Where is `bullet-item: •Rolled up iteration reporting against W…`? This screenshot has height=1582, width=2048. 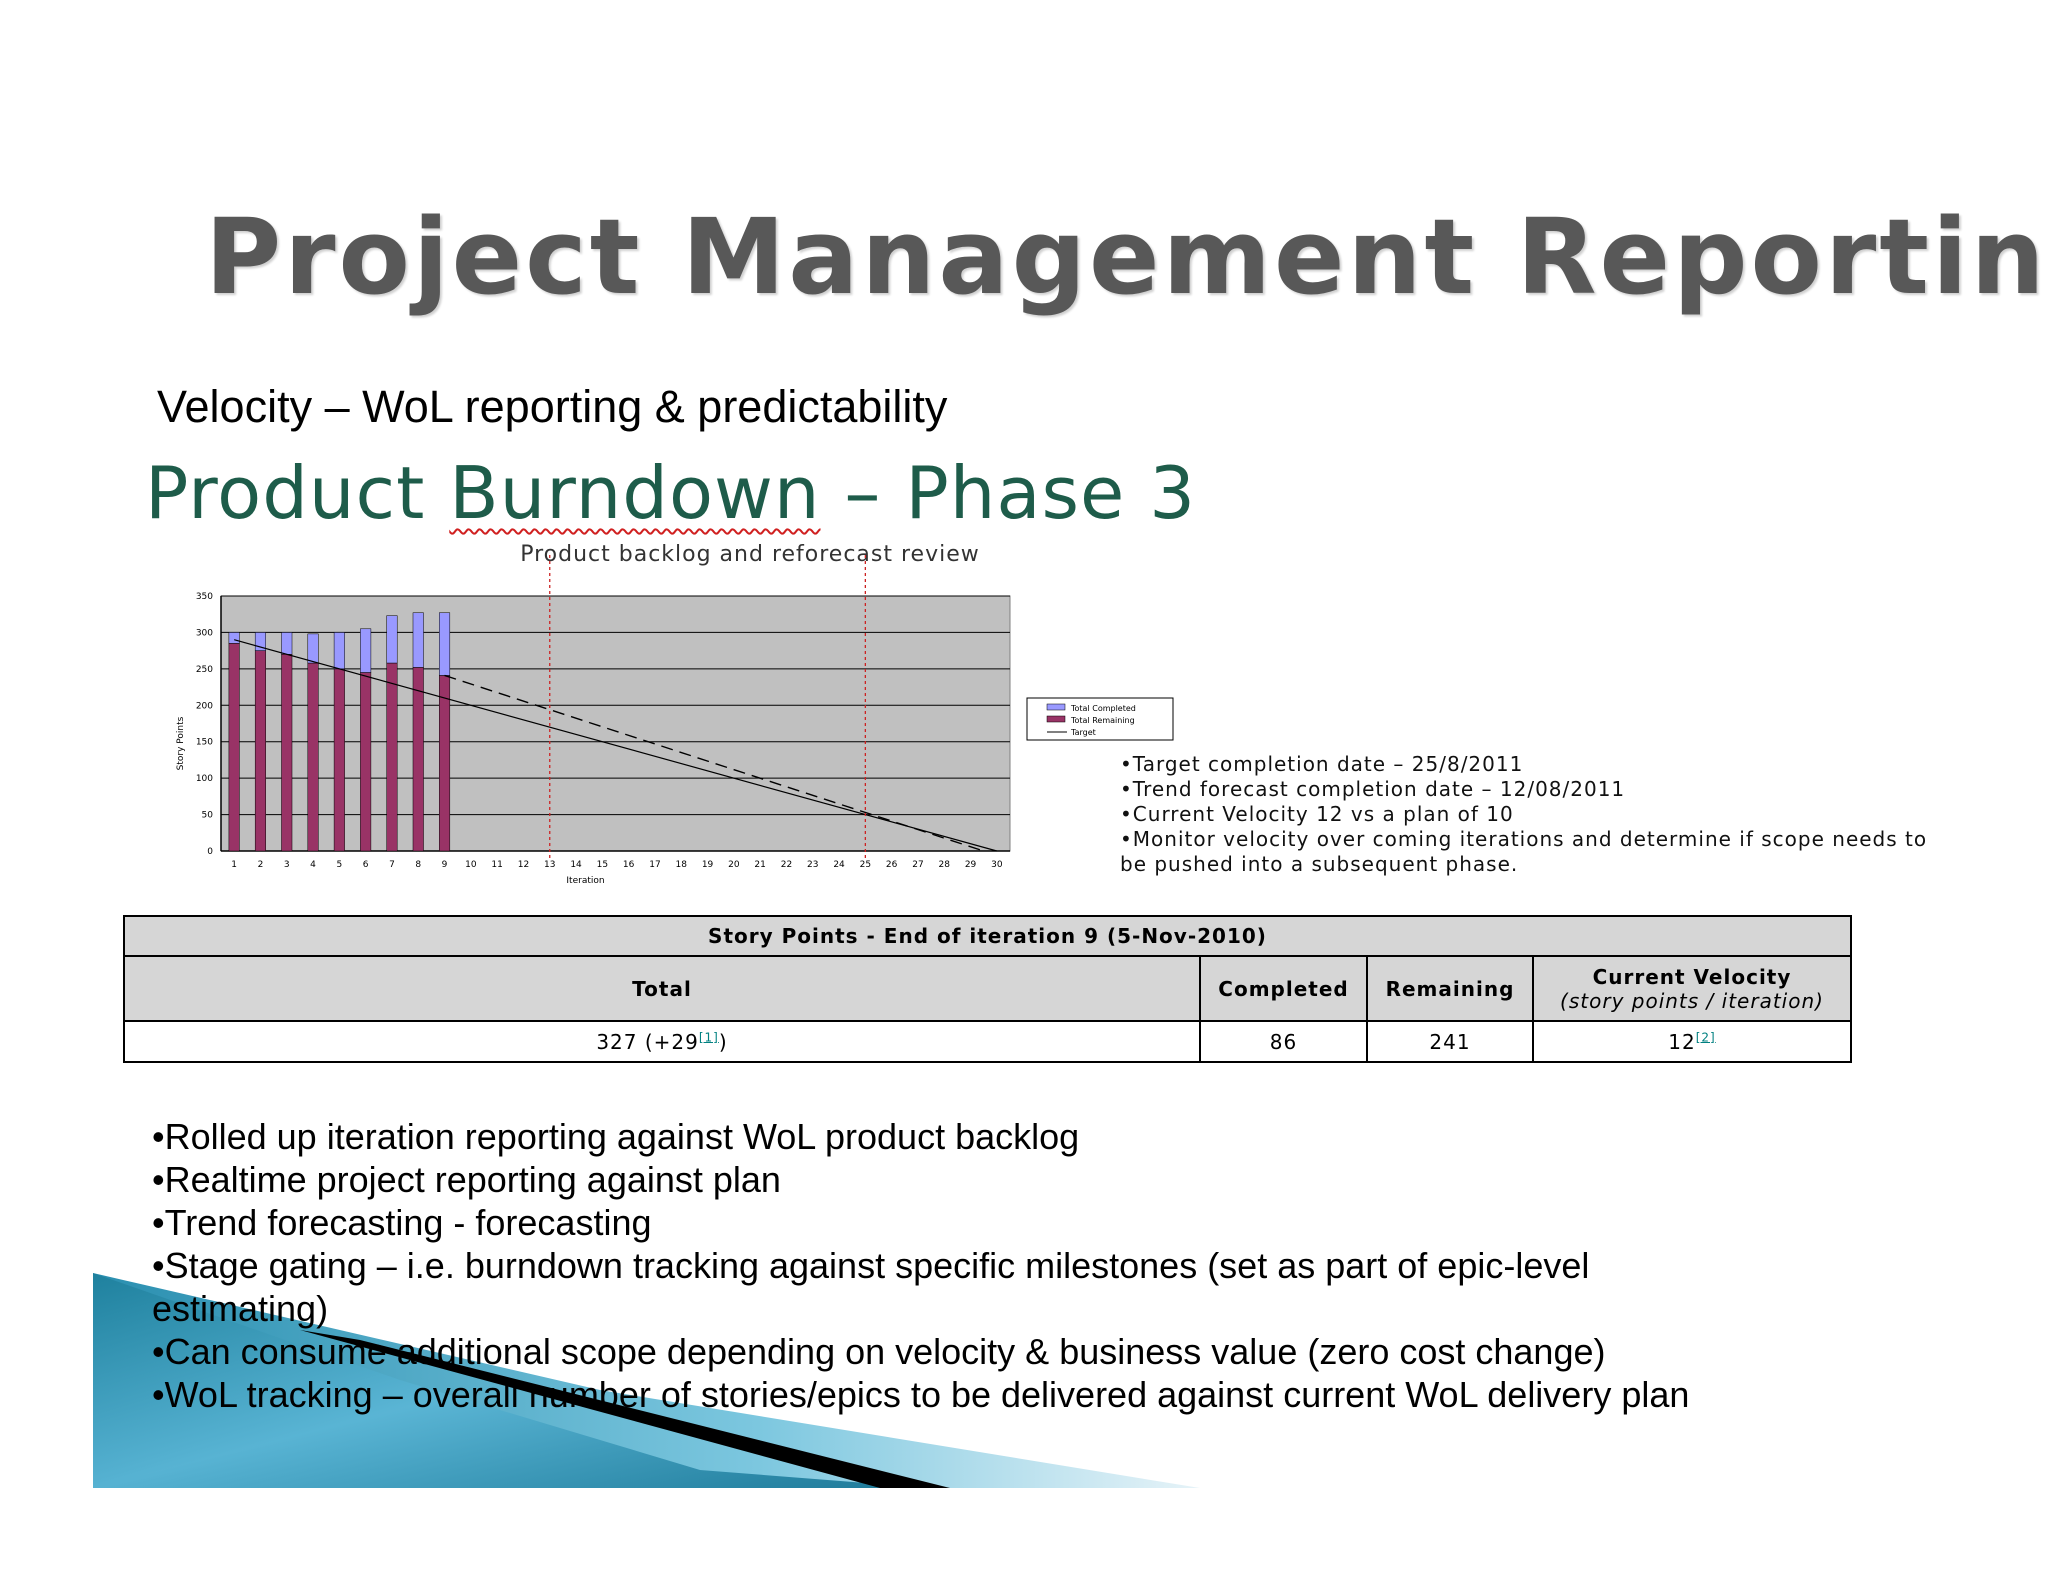
bullet-item: •Rolled up iteration reporting against W… is located at coordinates (616, 1136).